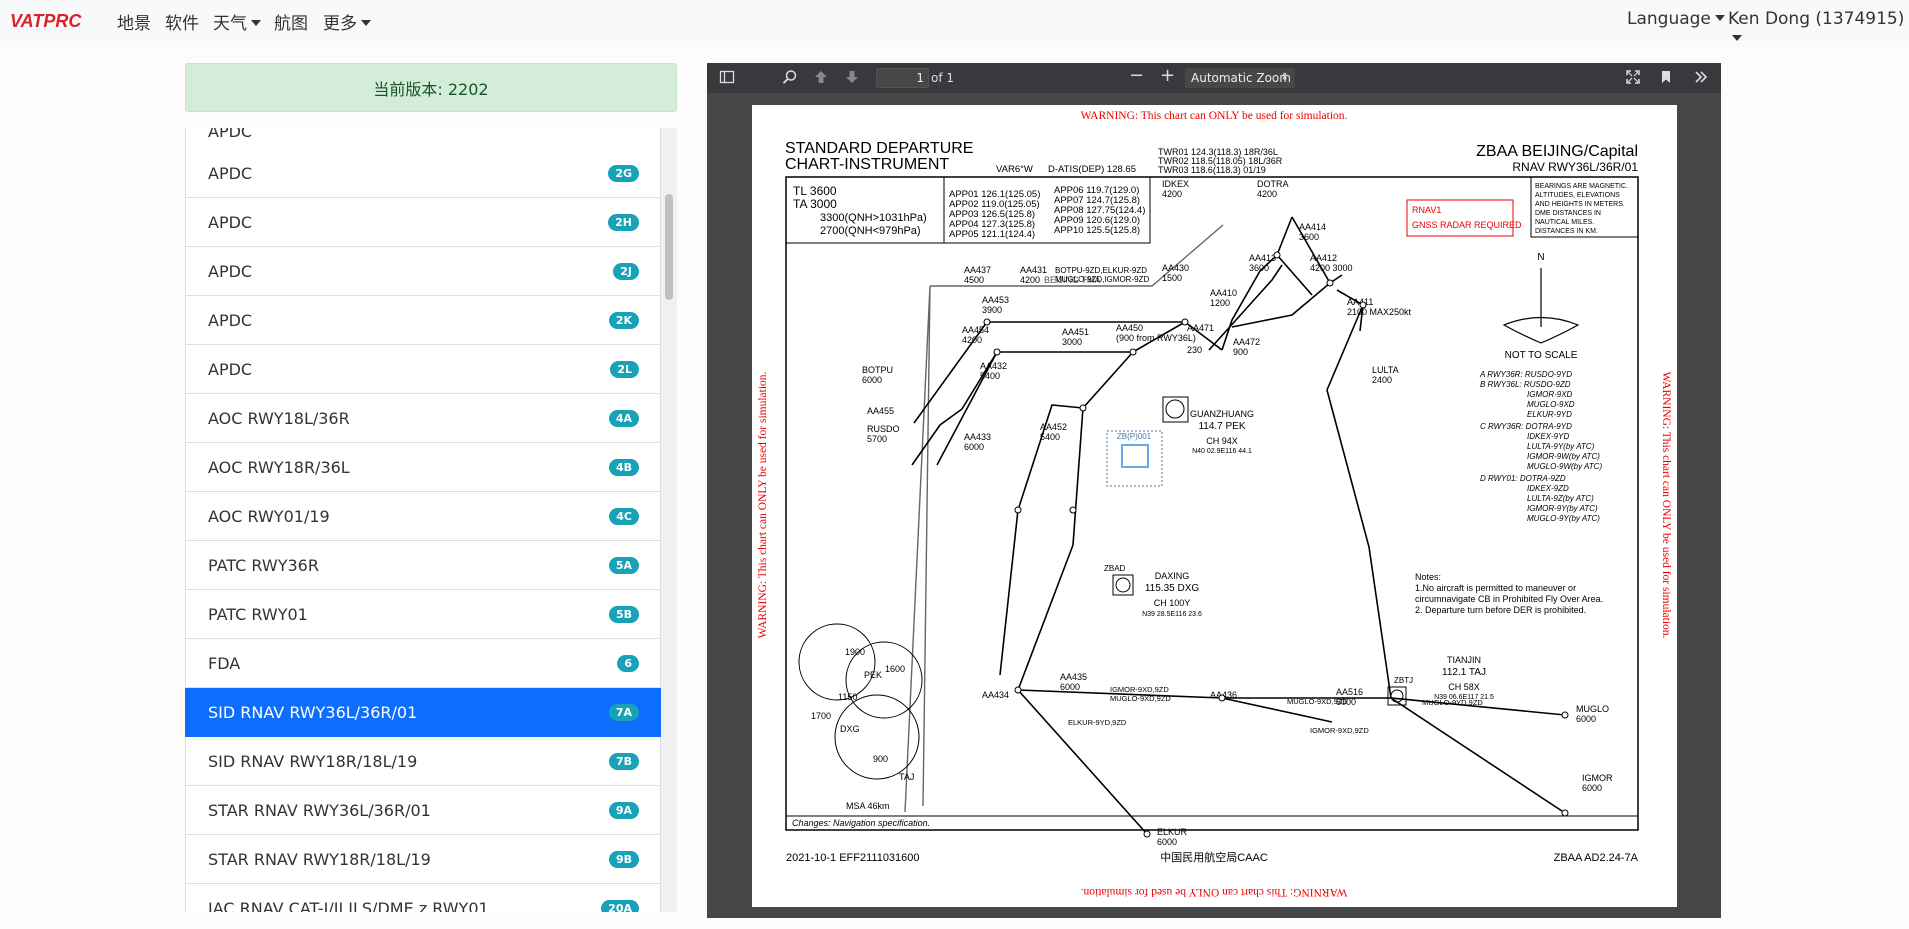  What do you see at coordinates (1053, 427) in the screenshot?
I see `waypoint-name: AA452` at bounding box center [1053, 427].